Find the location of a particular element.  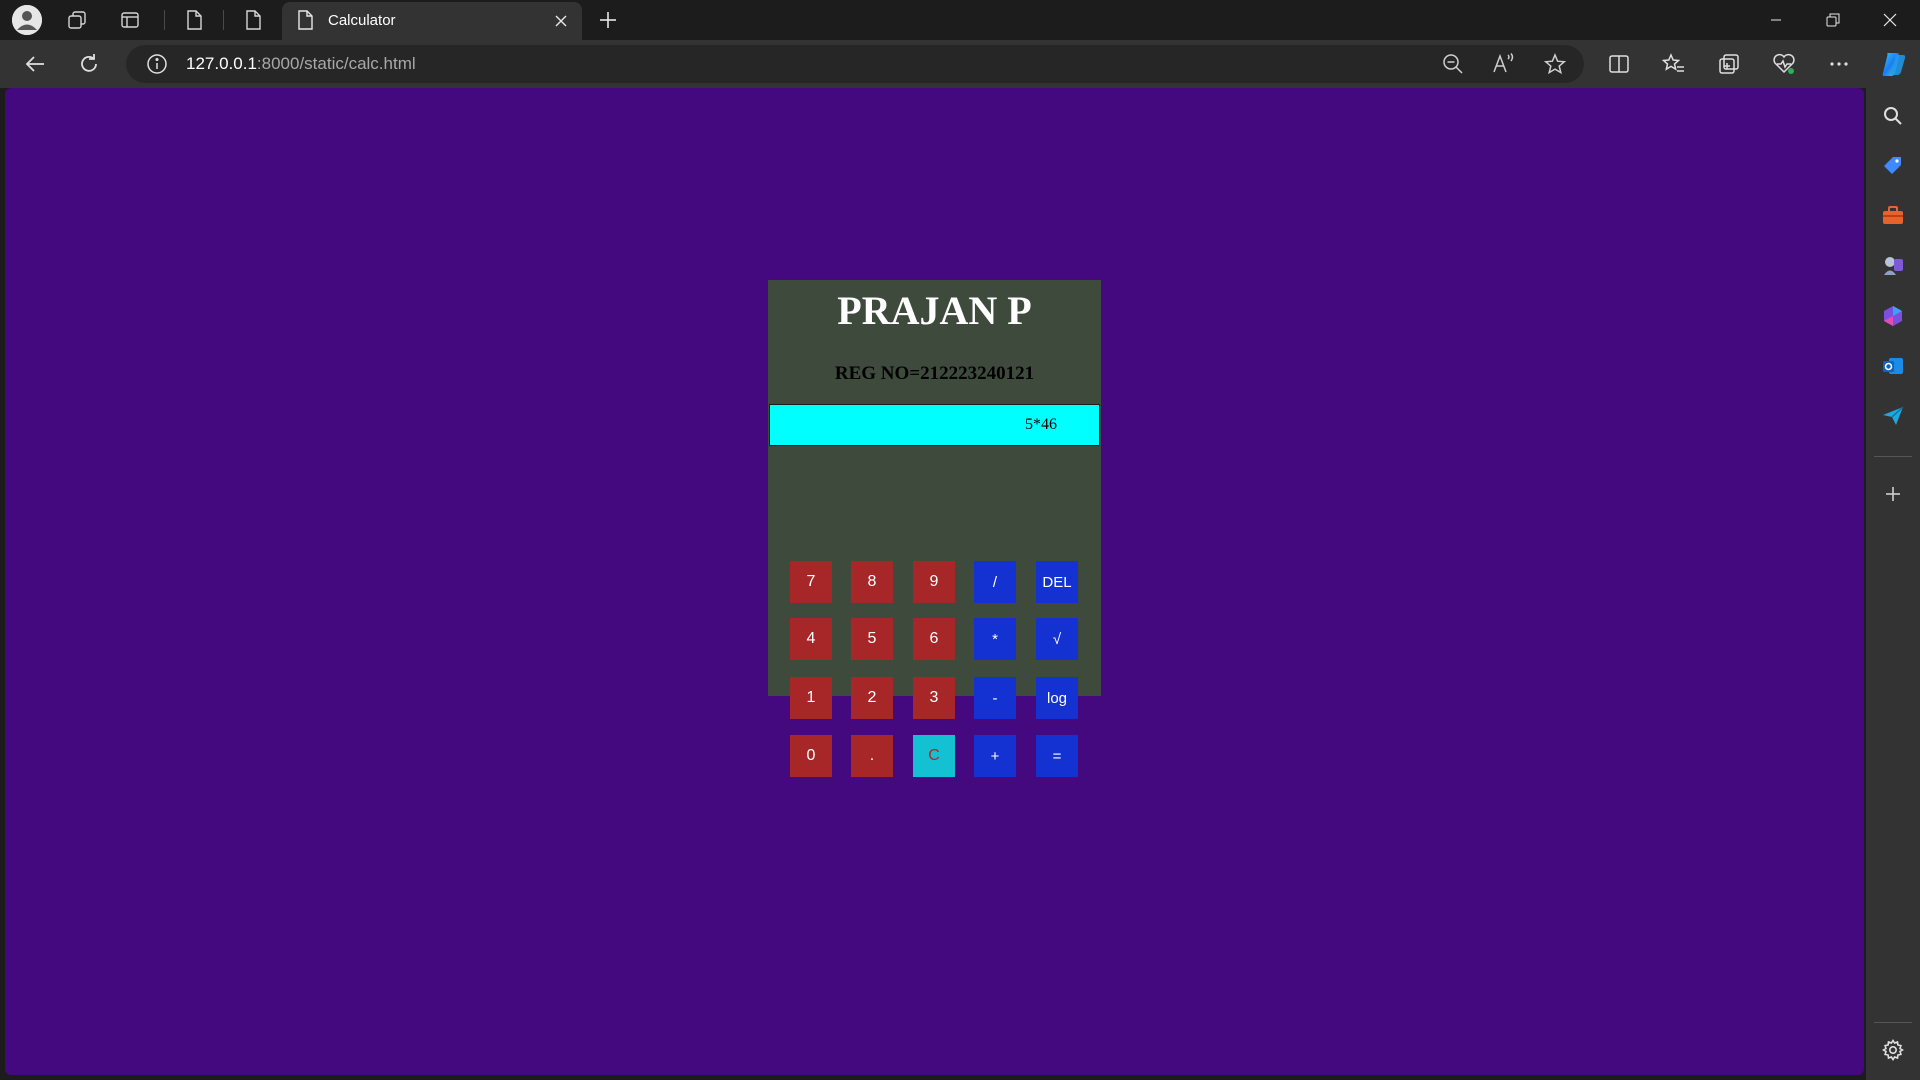

restore-icon is located at coordinates (1833, 20).